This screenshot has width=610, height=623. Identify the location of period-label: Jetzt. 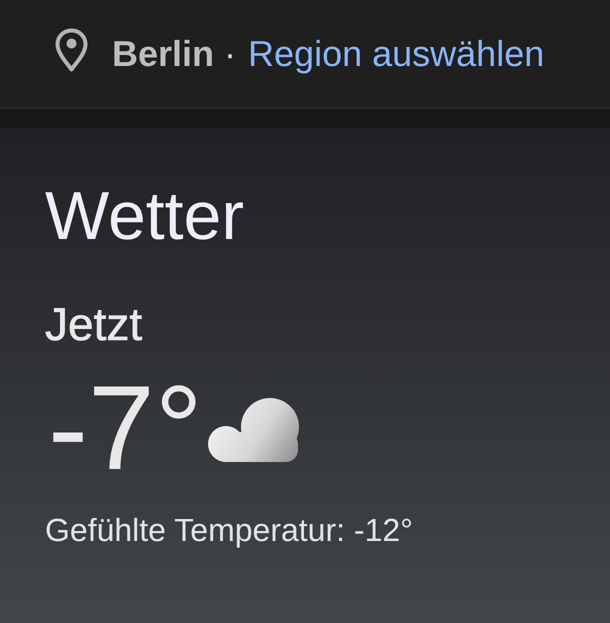
(94, 324).